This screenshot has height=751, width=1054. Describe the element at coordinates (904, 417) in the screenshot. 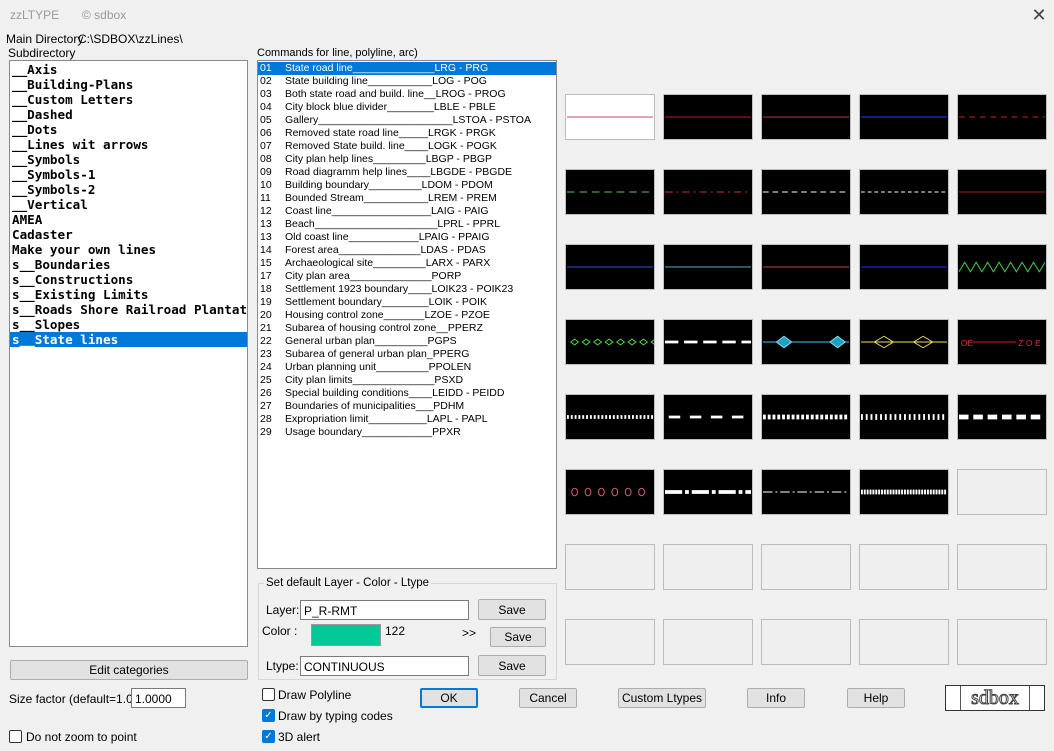

I see `preview-tile-urban-planning-unit` at that location.